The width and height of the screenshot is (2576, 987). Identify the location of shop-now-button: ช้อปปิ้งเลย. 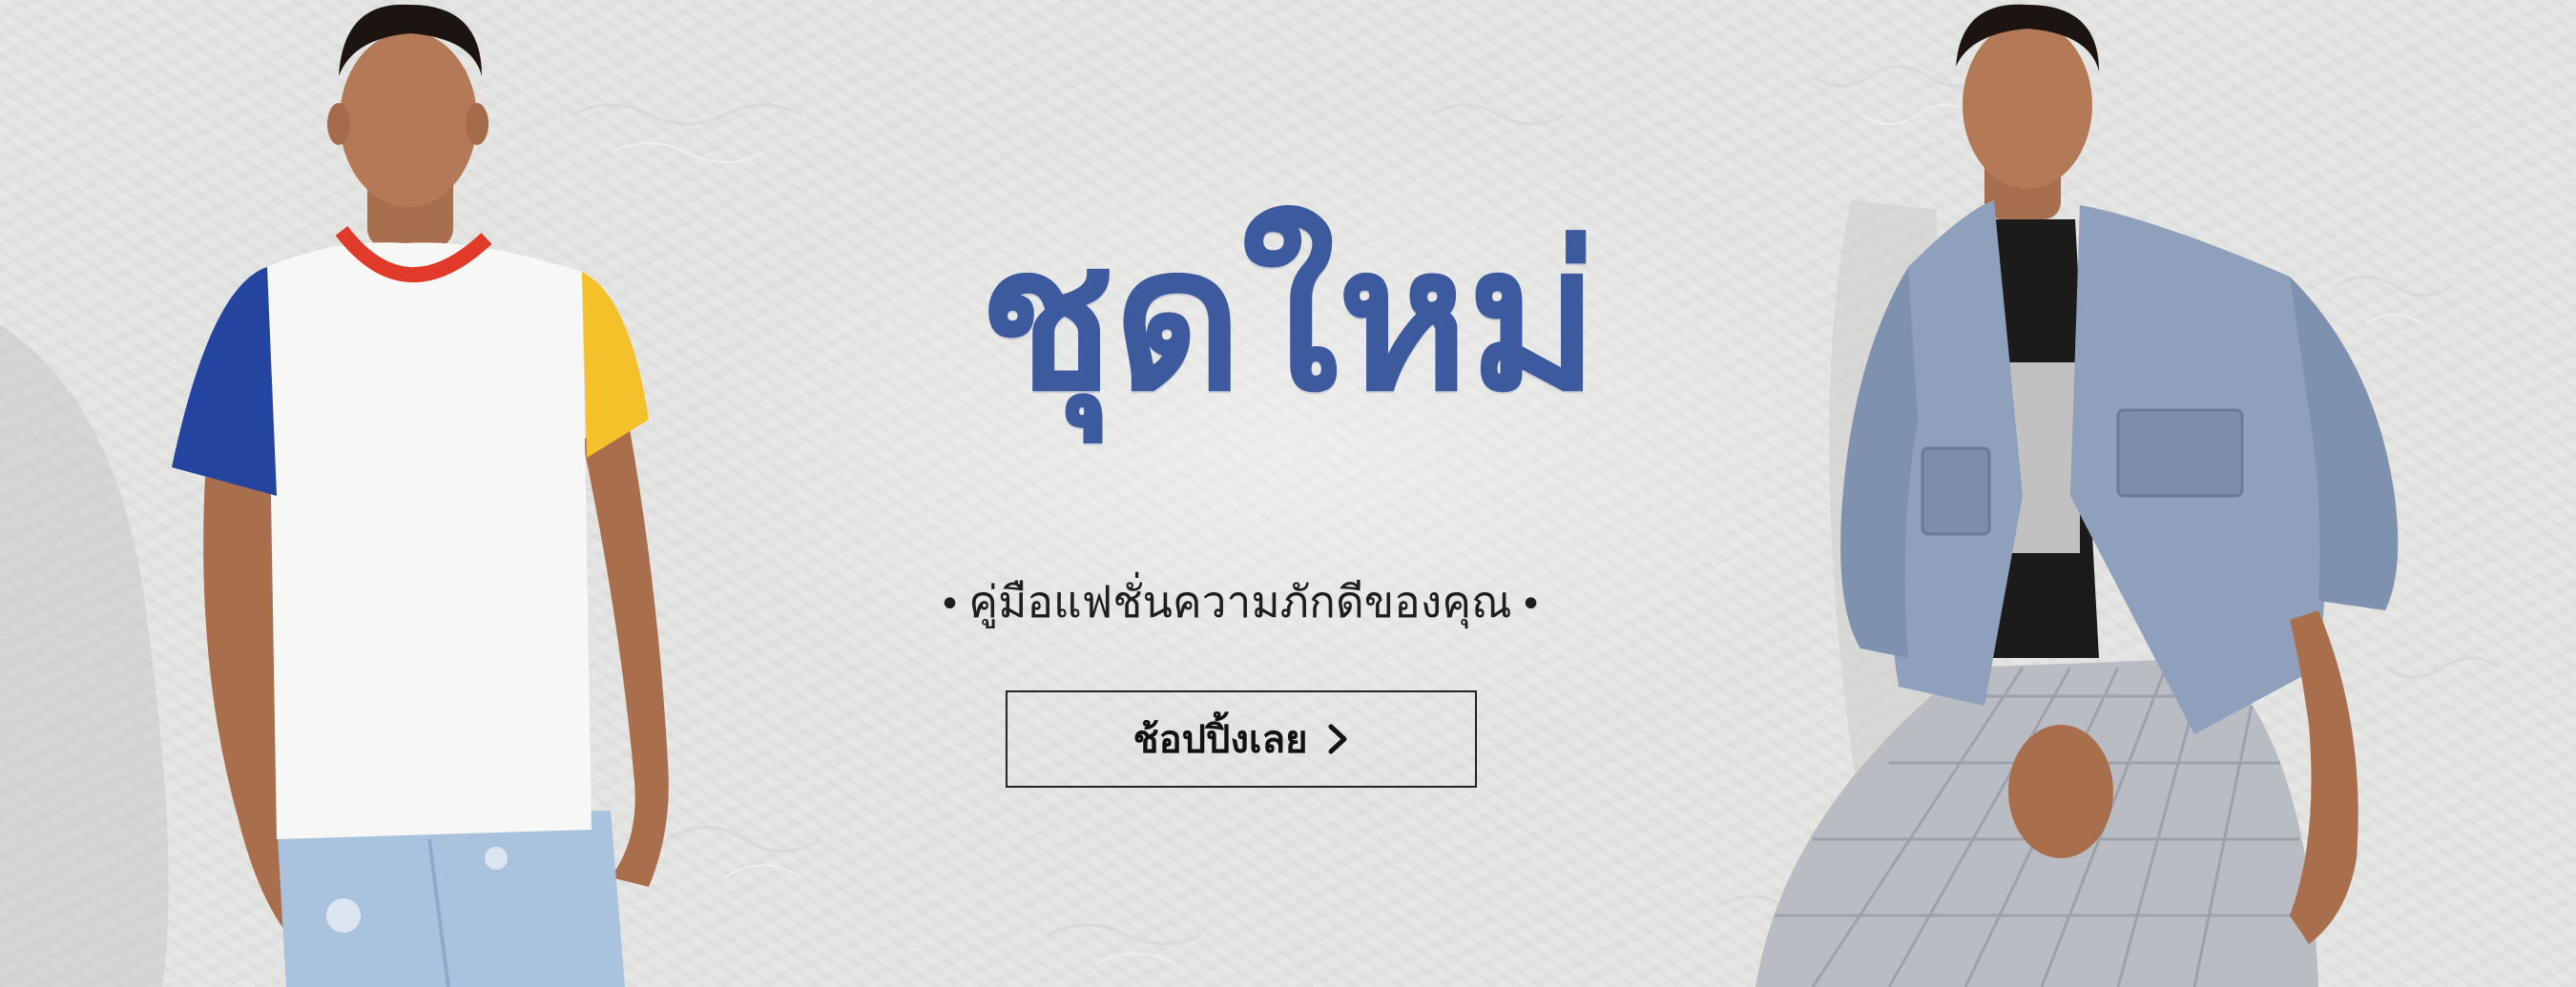
(1241, 739).